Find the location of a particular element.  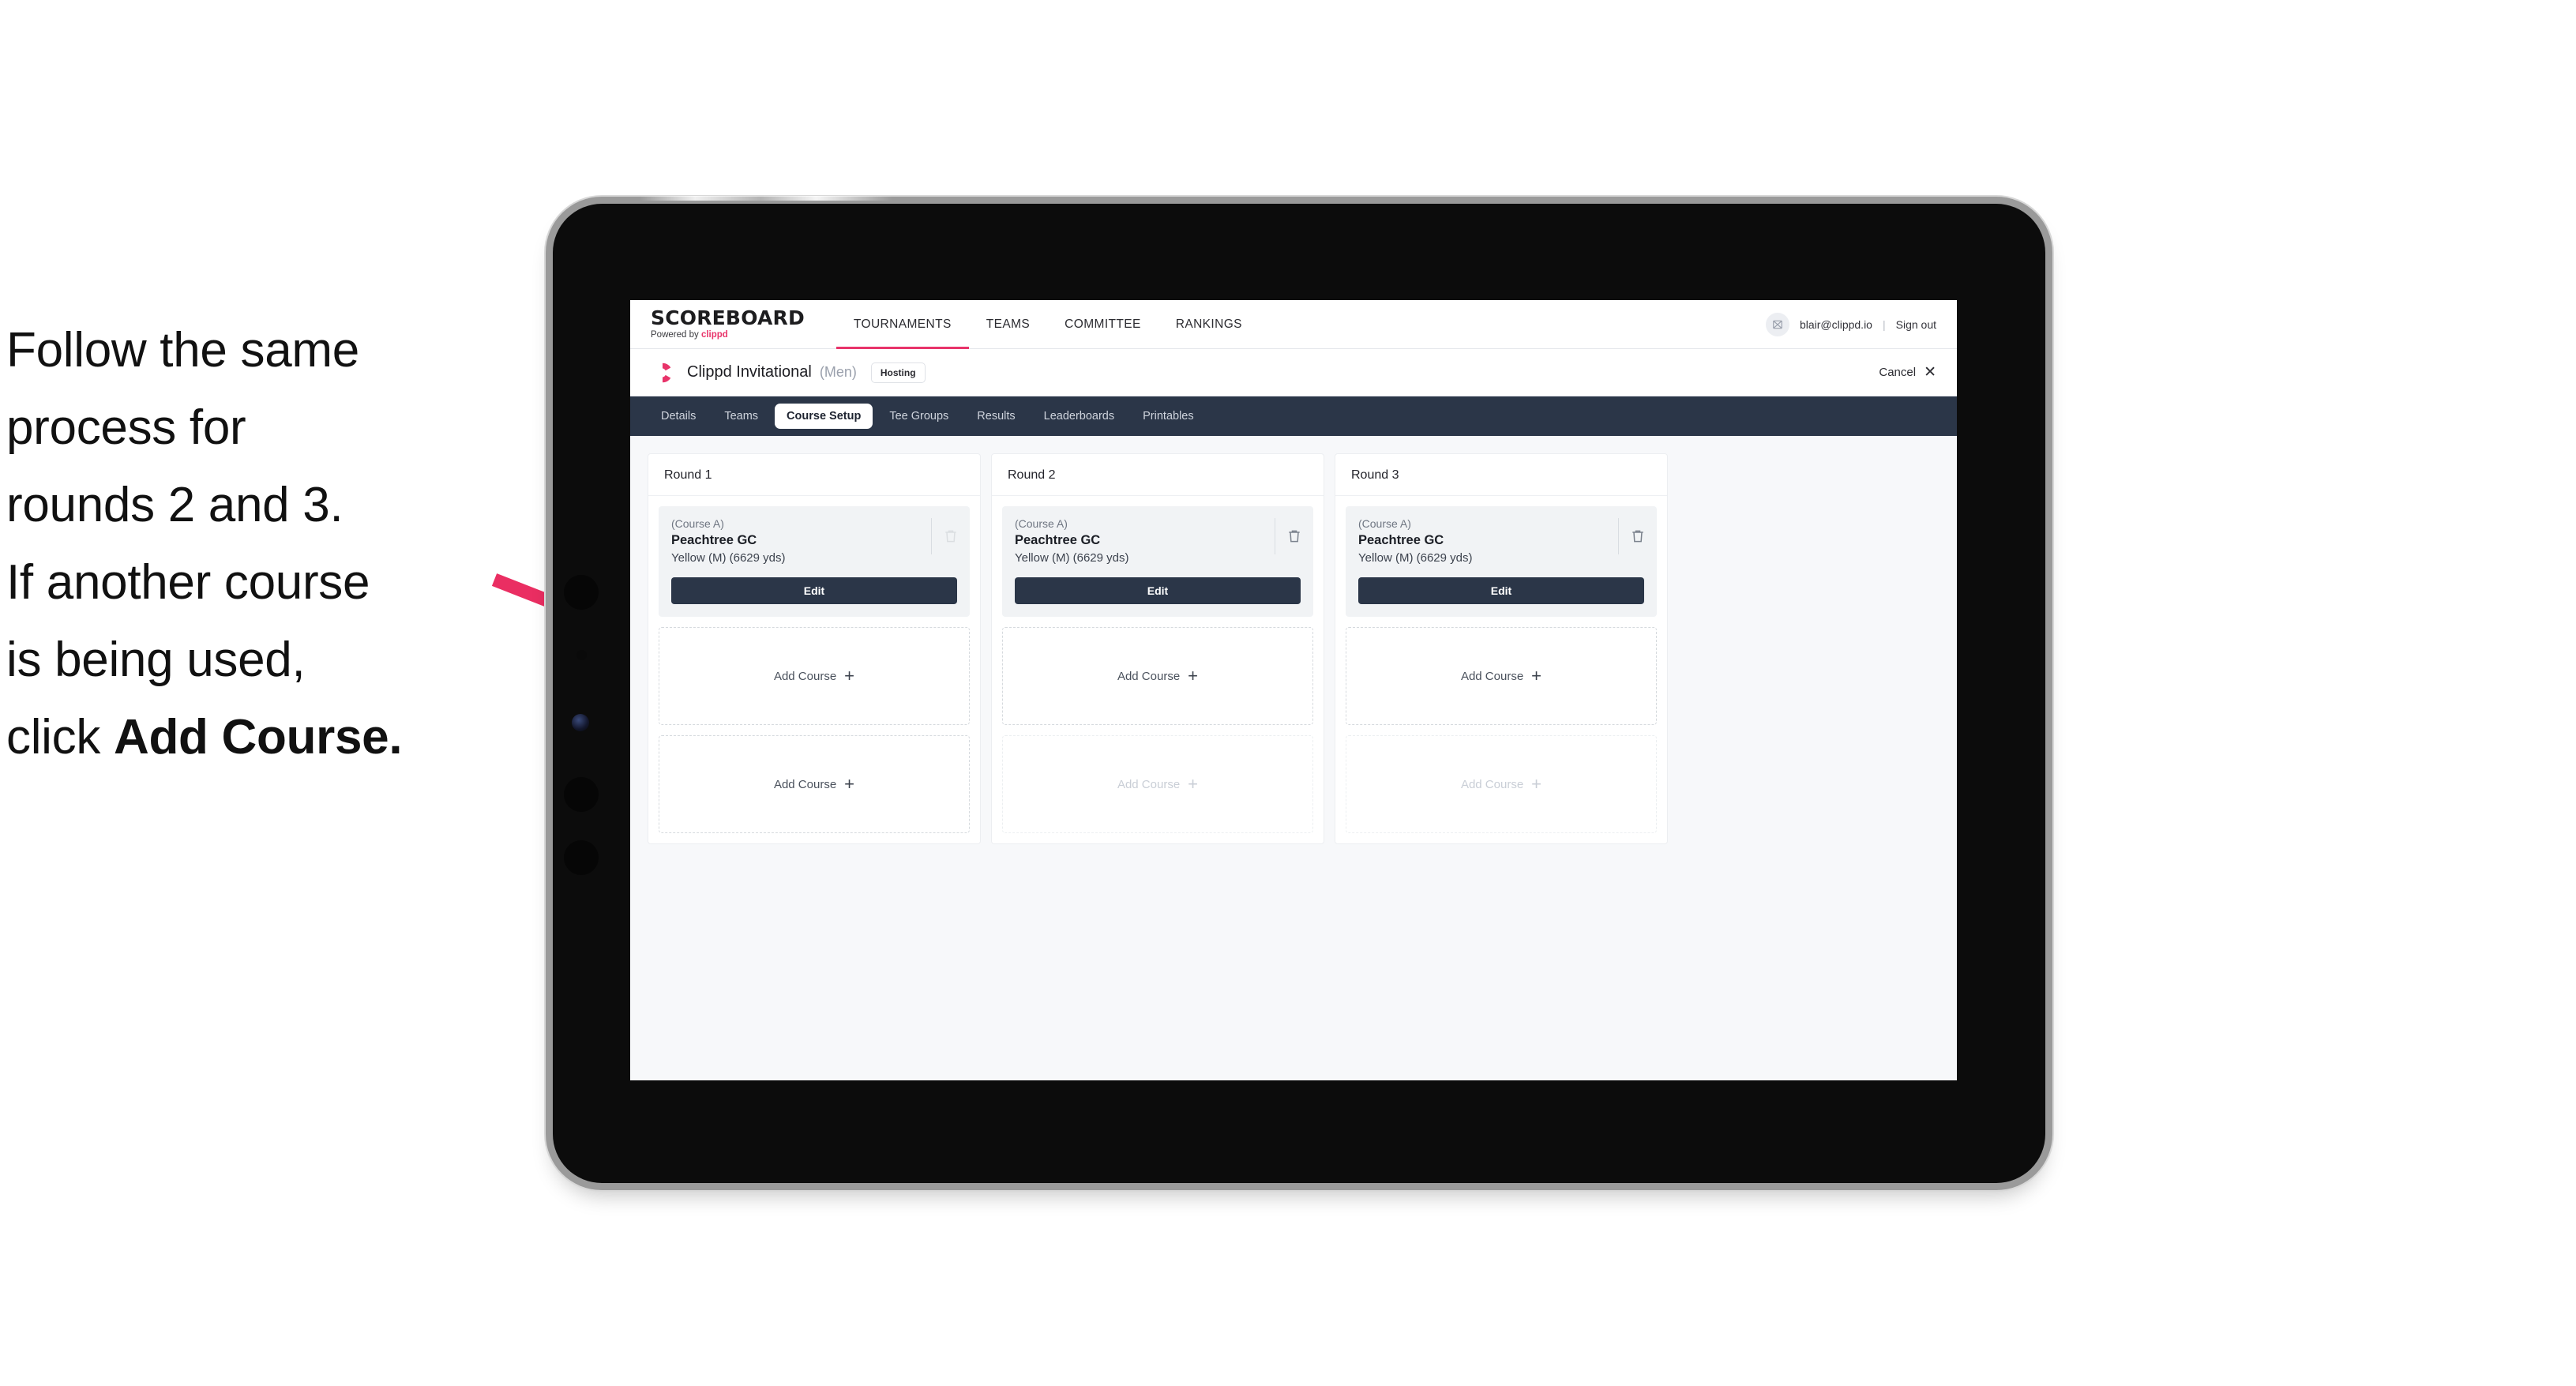

round-2-course-tee: Yellow (M) (6629 yds) is located at coordinates (1072, 558).